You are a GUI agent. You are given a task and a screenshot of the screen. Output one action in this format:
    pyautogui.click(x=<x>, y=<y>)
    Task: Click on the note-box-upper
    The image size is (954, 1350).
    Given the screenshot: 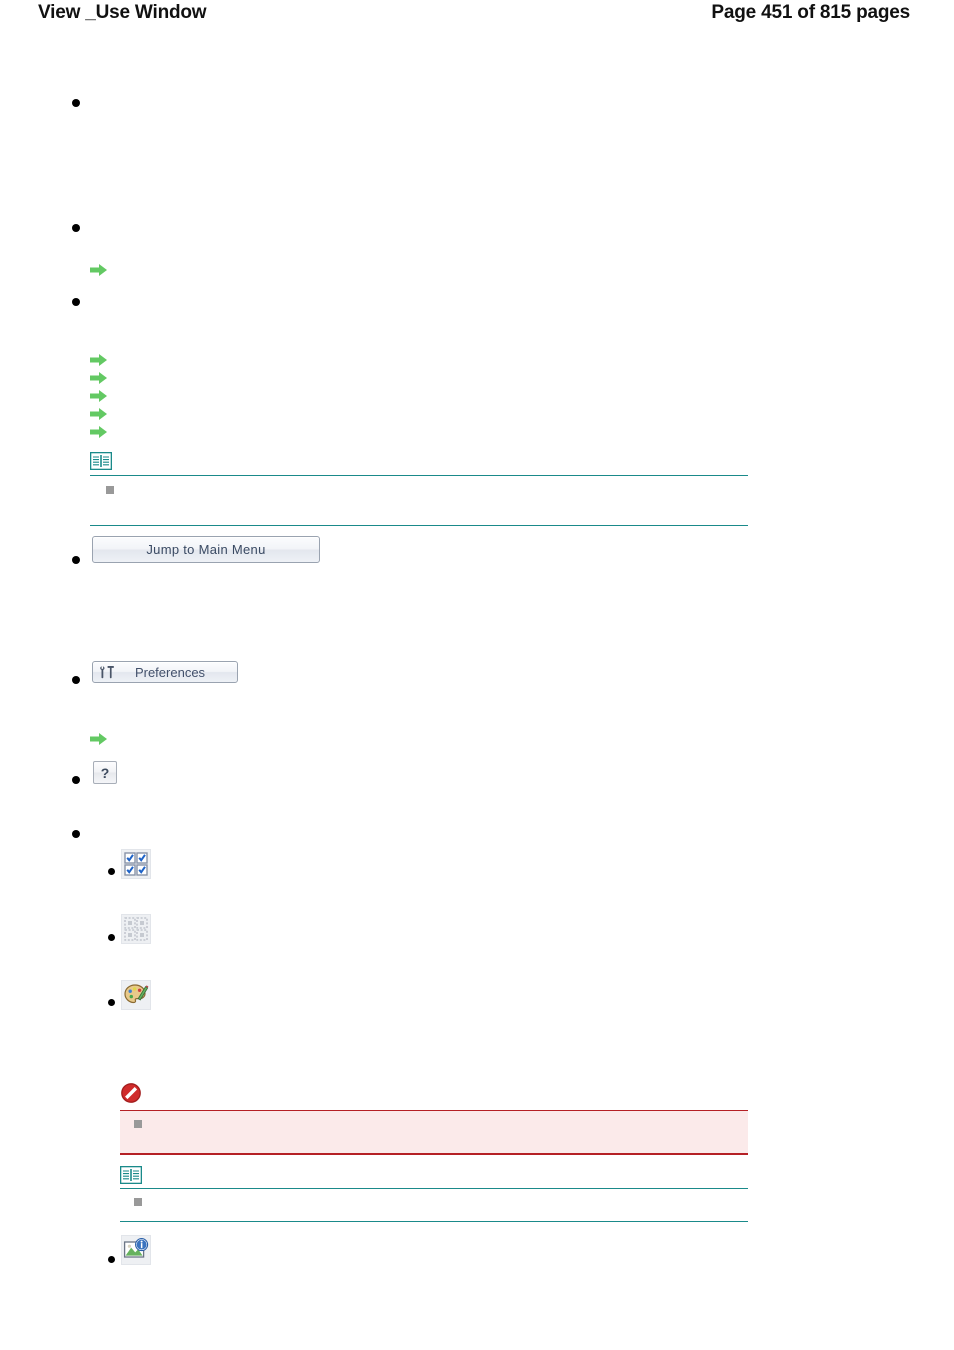 What is the action you would take?
    pyautogui.click(x=418, y=490)
    